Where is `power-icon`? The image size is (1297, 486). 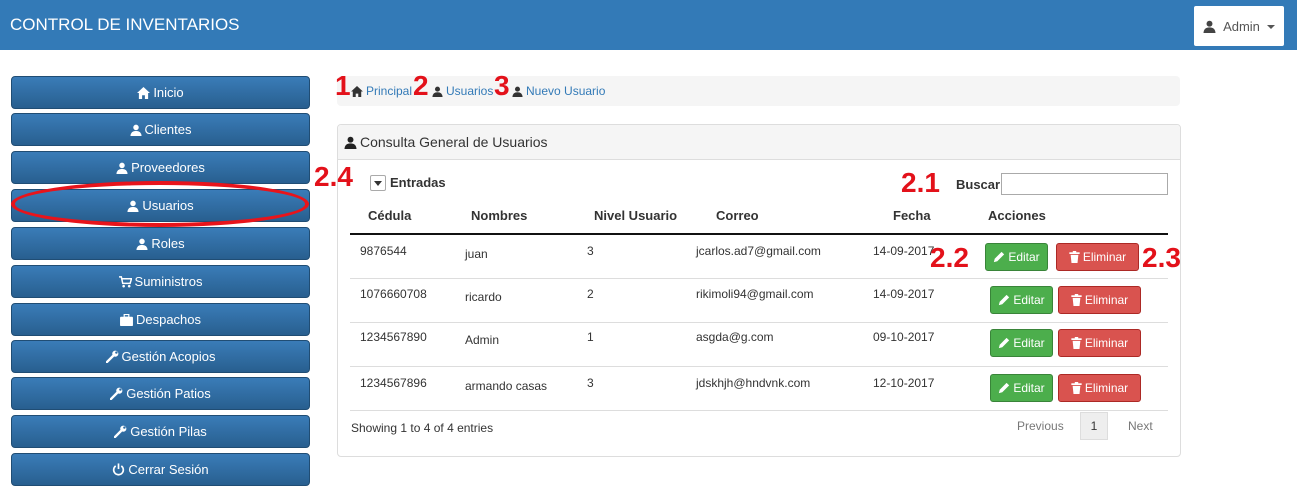 power-icon is located at coordinates (118, 469).